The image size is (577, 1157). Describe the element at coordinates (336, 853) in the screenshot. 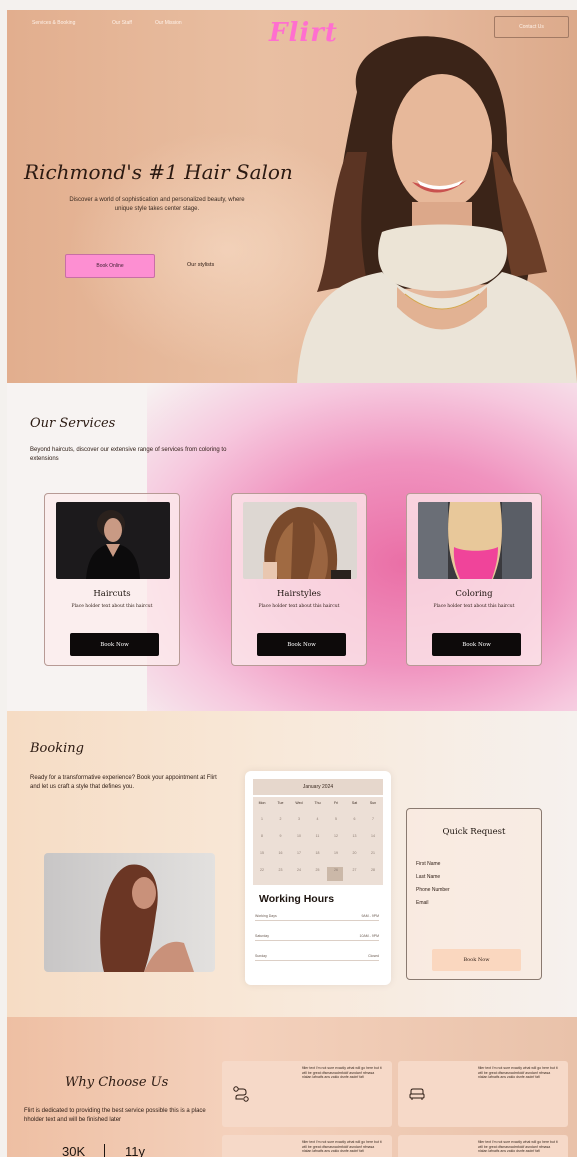

I see `calendar-day: 19` at that location.